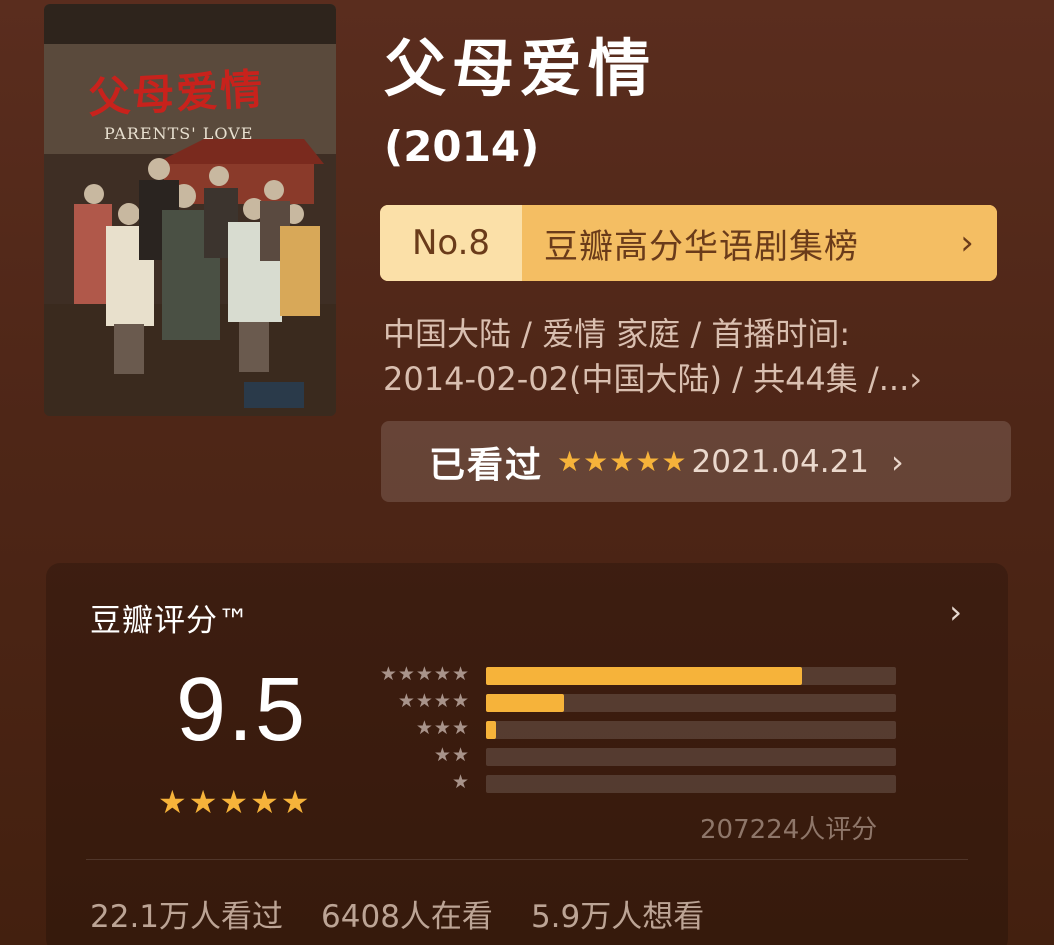 Image resolution: width=1054 pixels, height=945 pixels. Describe the element at coordinates (486, 465) in the screenshot. I see `watched-label: 已看过` at that location.